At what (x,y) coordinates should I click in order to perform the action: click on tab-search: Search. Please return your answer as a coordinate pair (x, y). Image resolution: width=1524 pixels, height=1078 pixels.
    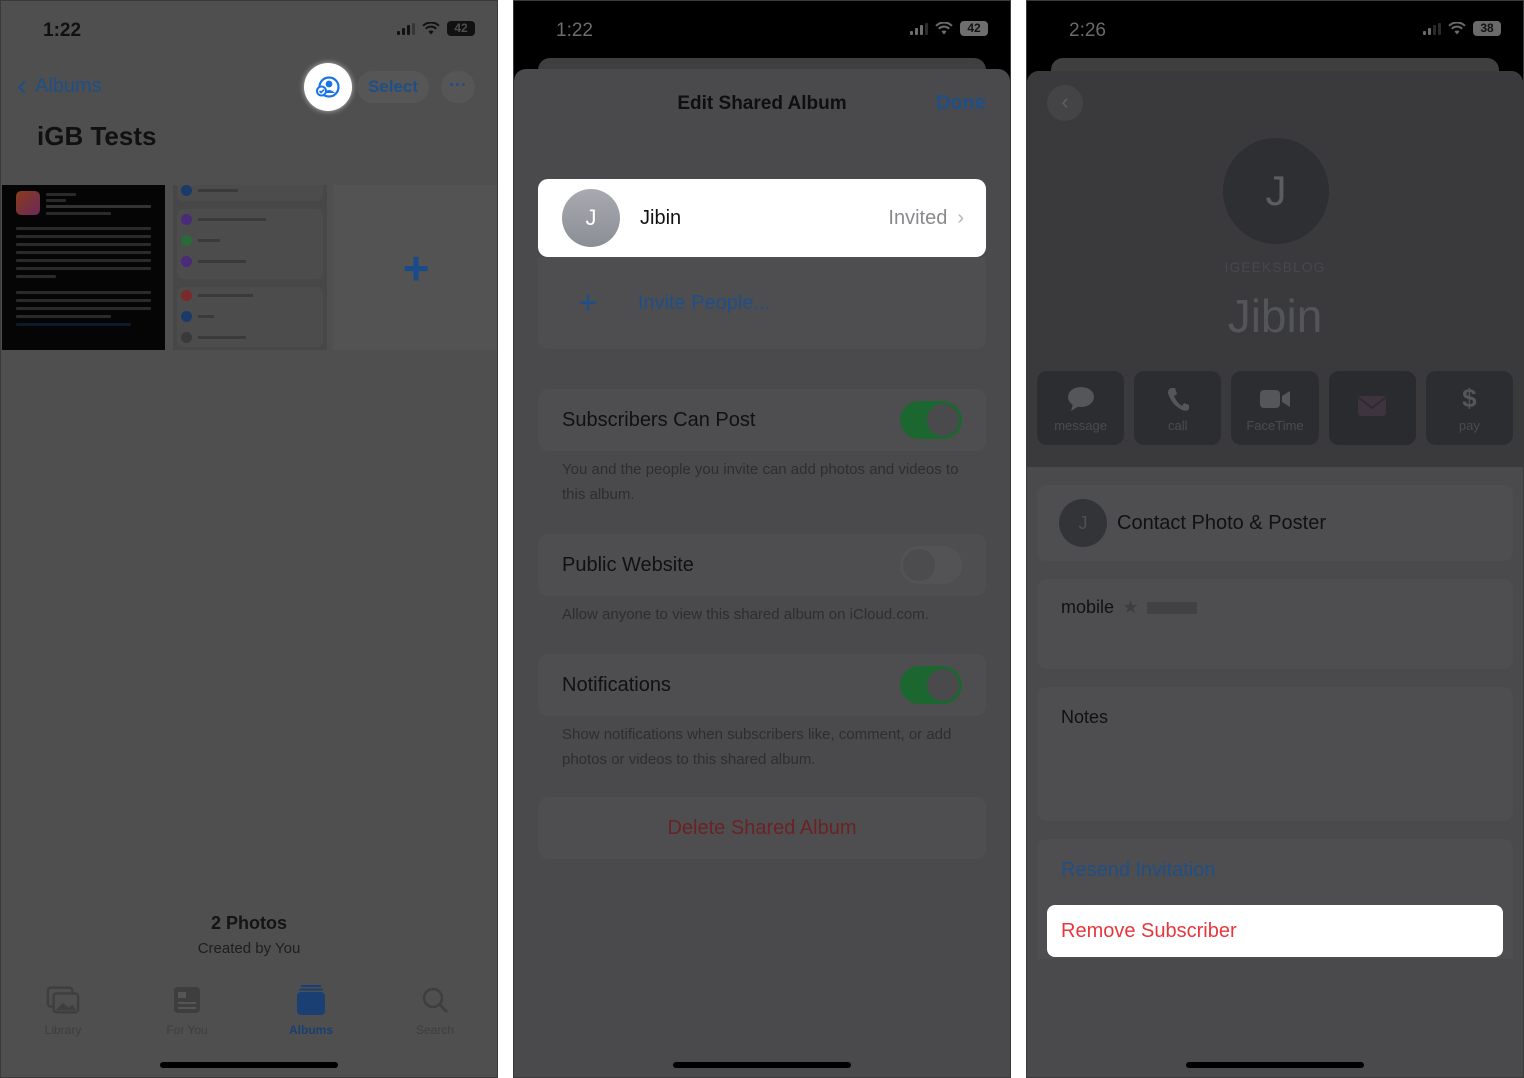
    Looking at the image, I should click on (435, 1015).